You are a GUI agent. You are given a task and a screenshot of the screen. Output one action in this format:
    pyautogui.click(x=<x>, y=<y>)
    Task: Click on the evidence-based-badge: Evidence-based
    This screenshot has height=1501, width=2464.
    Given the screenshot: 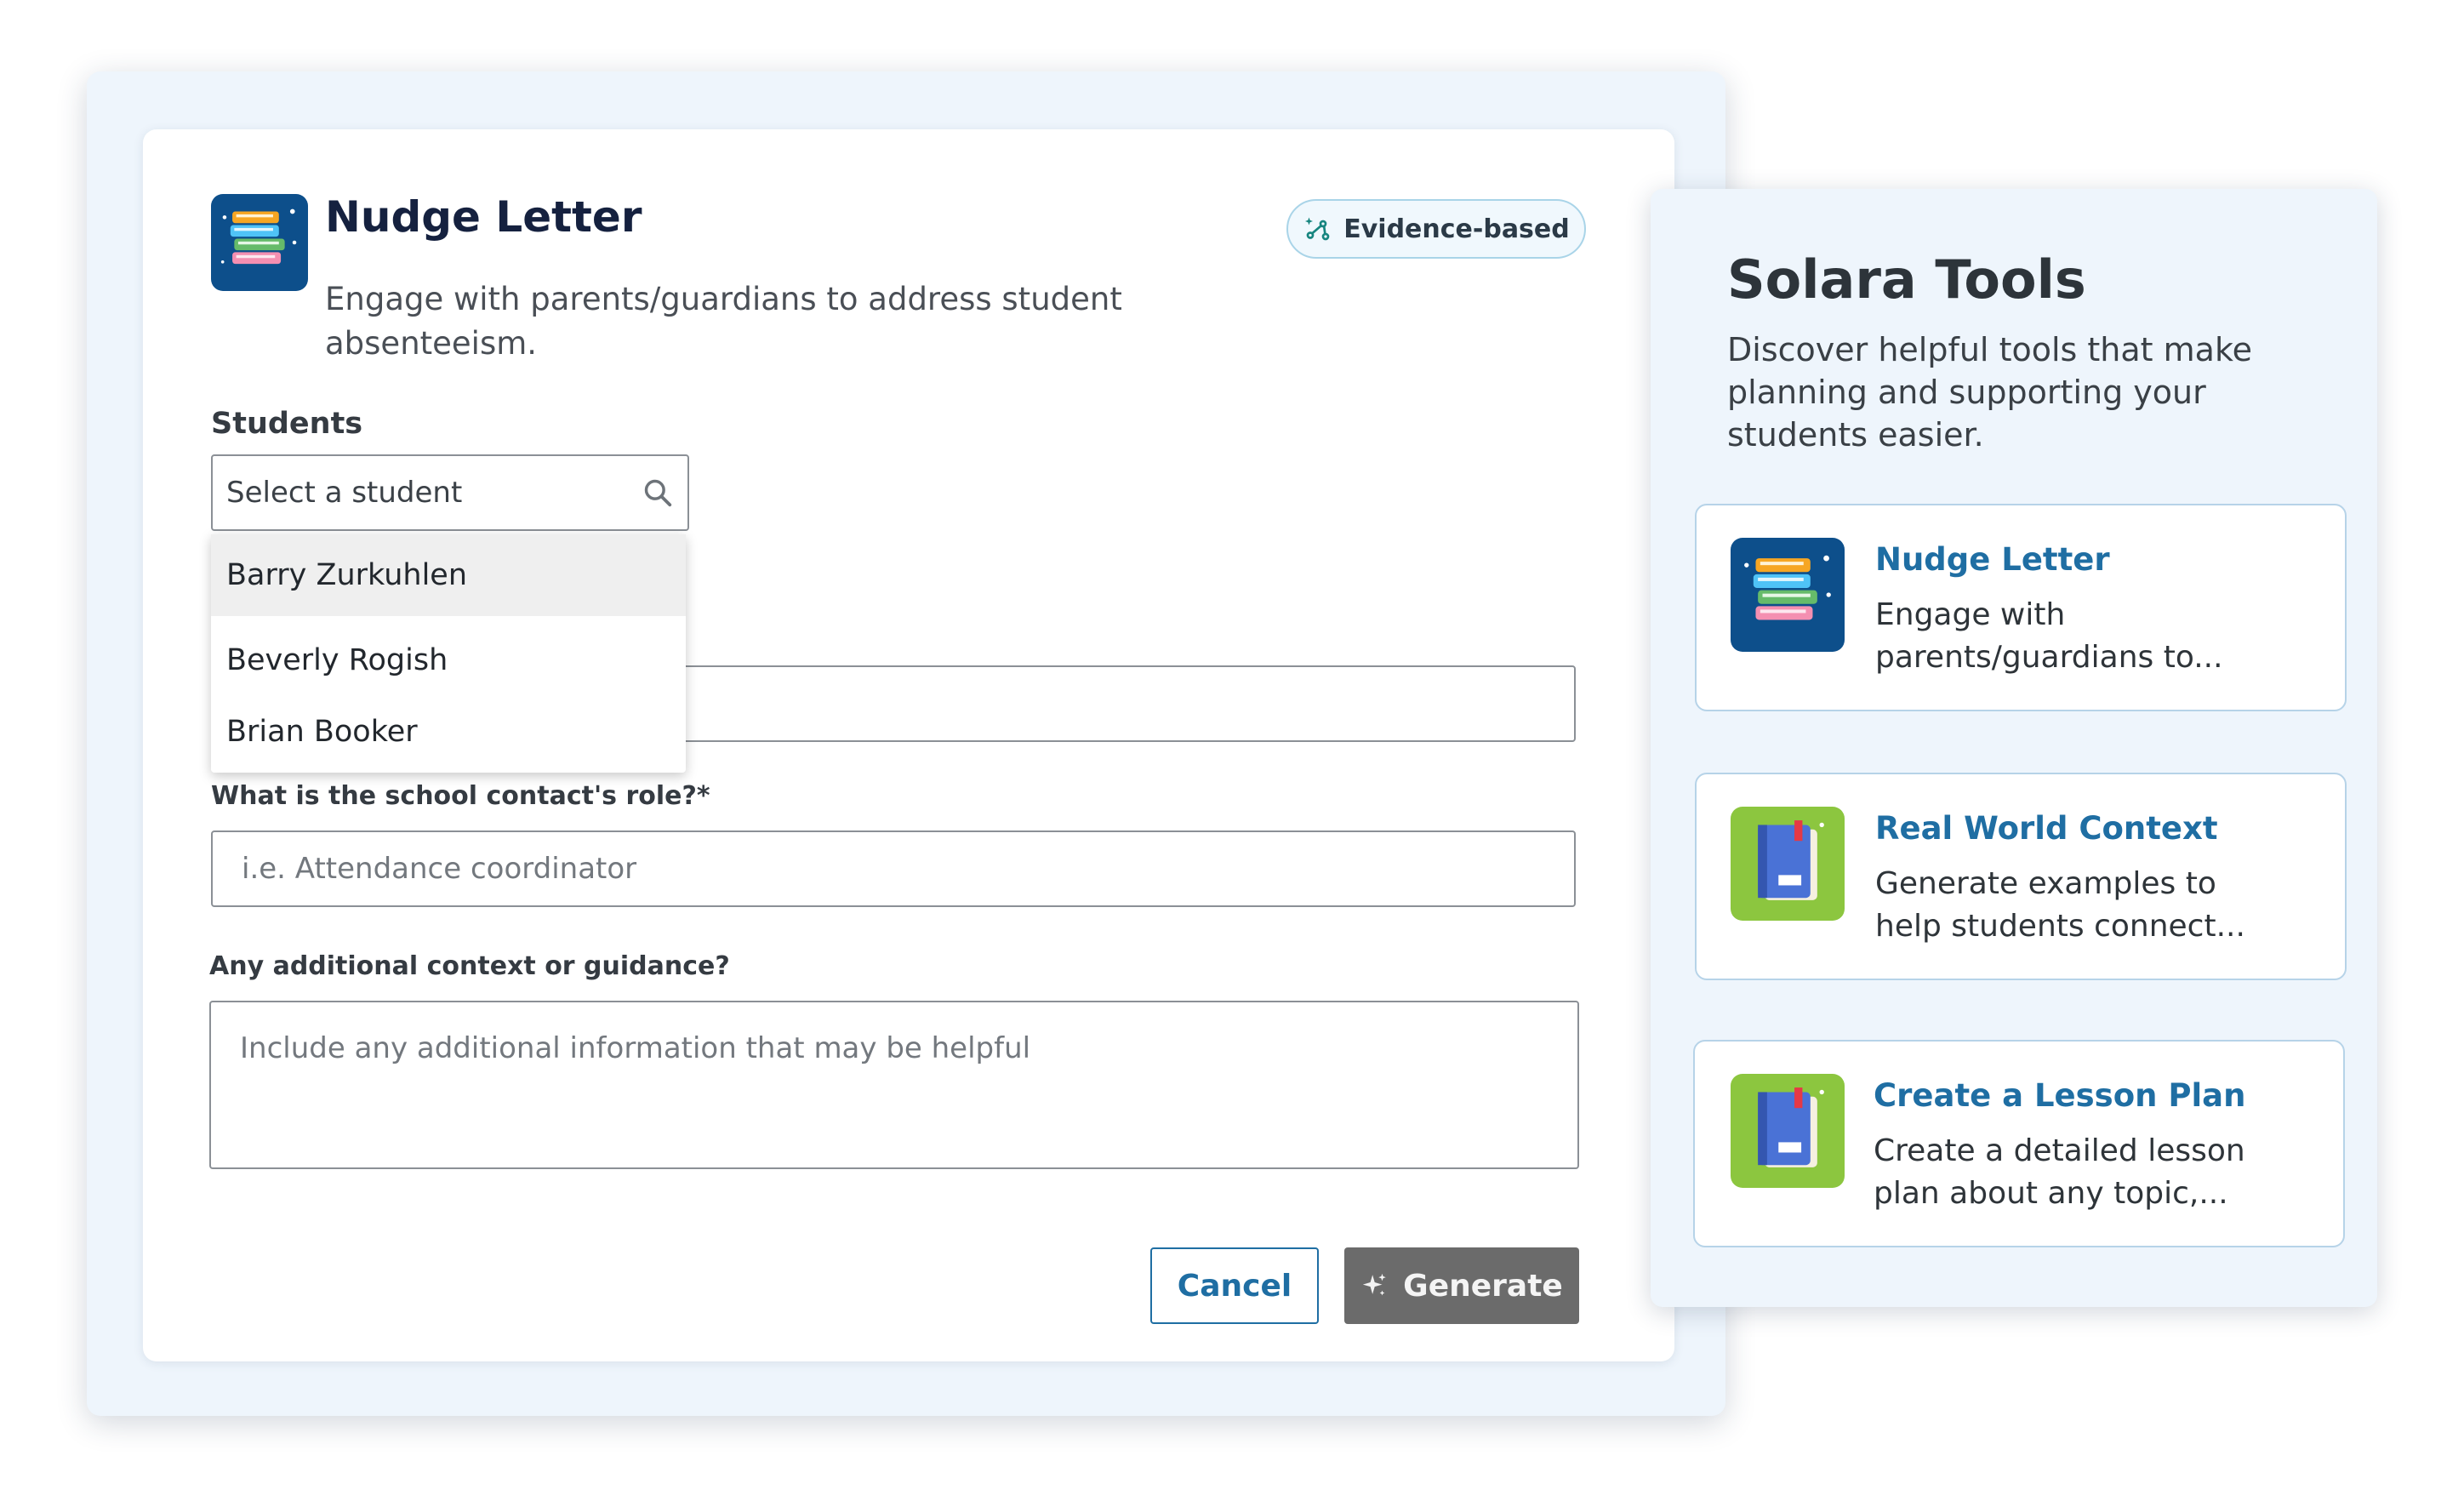 What is the action you would take?
    pyautogui.click(x=1436, y=229)
    